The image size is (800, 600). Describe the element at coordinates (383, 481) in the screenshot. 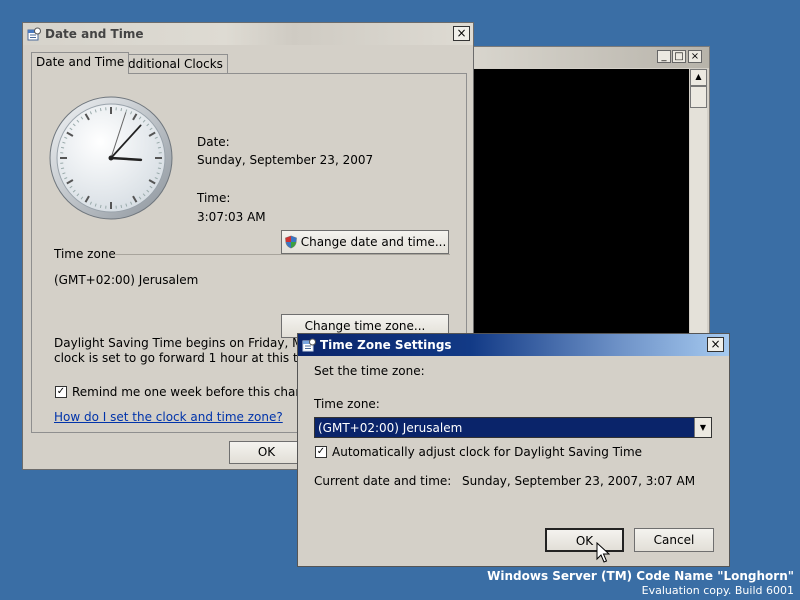

I see `current-date-time-label: Current date and time:` at that location.